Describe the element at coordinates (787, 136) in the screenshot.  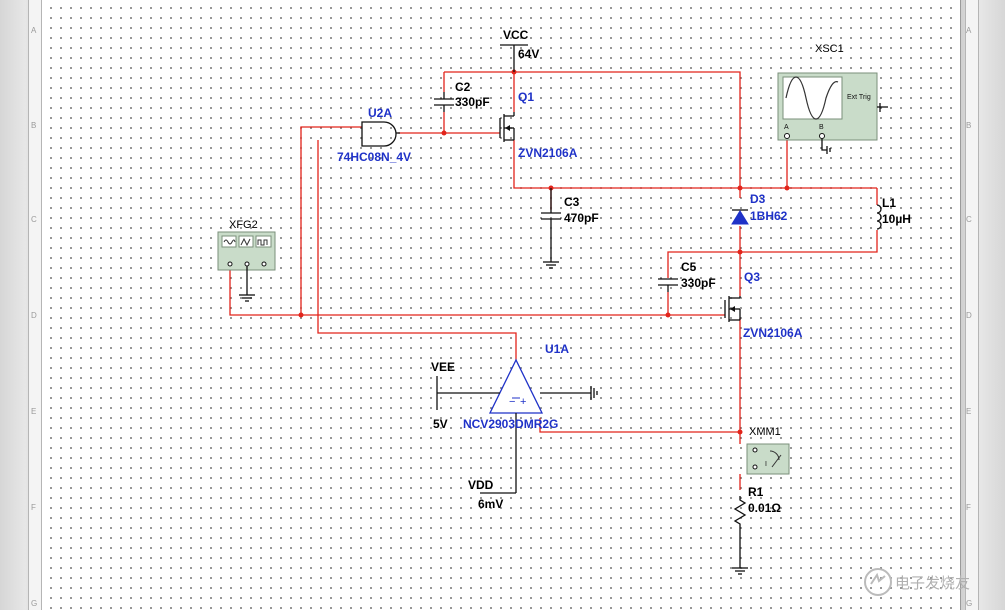
I see `xsc1-terminal-a` at that location.